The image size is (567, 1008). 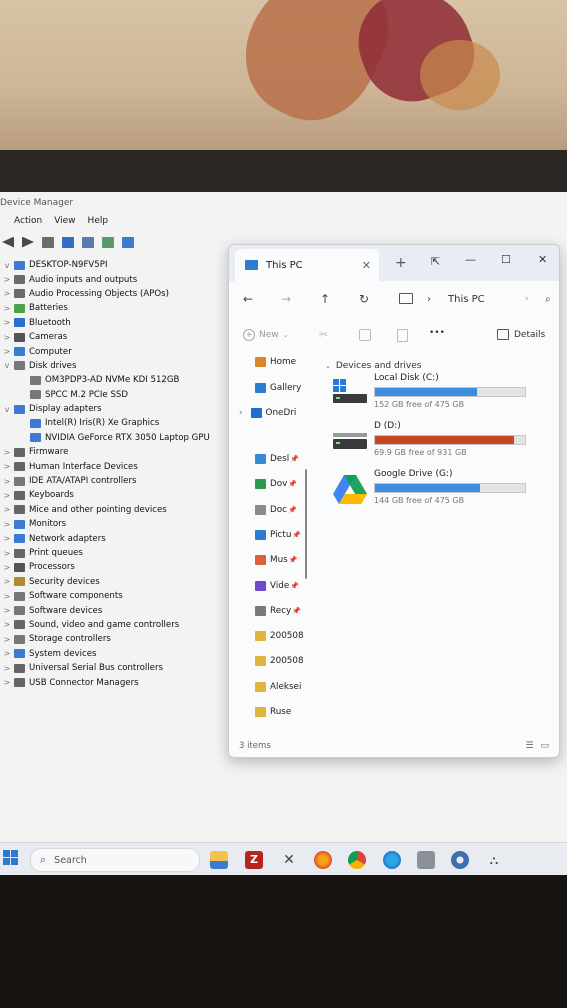 I want to click on device-tree-item: > Cameras, so click(x=115, y=337).